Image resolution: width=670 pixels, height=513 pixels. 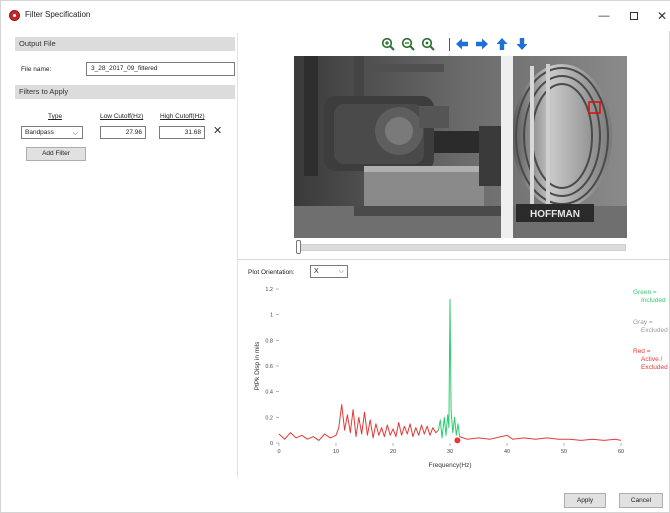 What do you see at coordinates (269, 290) in the screenshot?
I see `y-tick-label: 1.2` at bounding box center [269, 290].